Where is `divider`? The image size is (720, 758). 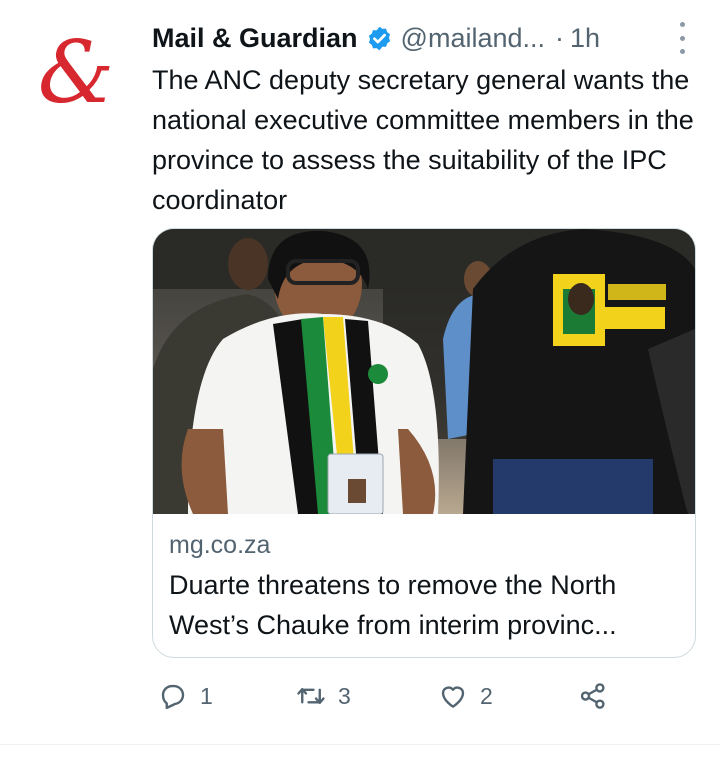
divider is located at coordinates (360, 744).